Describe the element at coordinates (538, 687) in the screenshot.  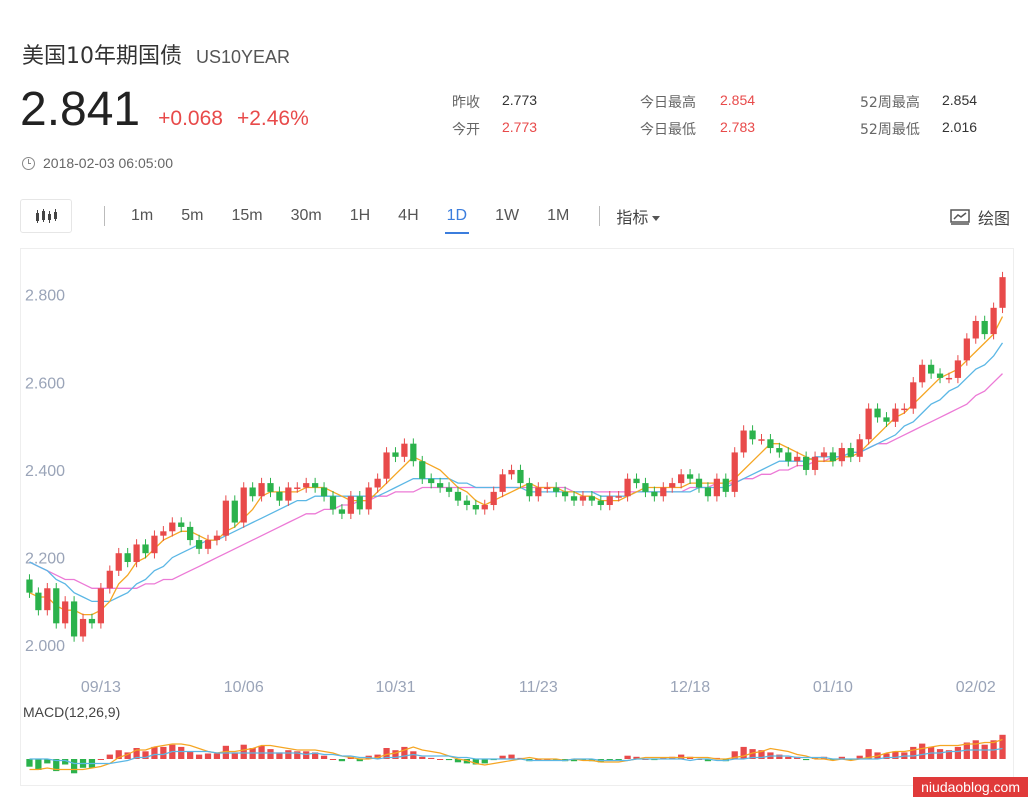
I see `x-tick-label: 11/23` at that location.